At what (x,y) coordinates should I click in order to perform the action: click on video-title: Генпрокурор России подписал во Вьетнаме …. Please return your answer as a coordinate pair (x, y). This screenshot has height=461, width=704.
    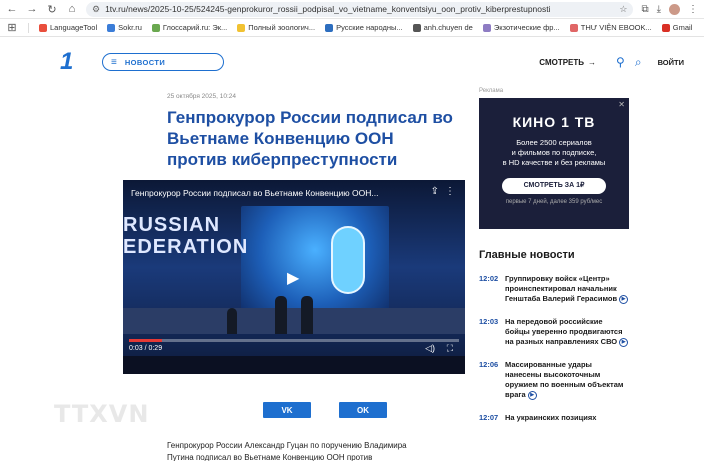
    Looking at the image, I should click on (255, 193).